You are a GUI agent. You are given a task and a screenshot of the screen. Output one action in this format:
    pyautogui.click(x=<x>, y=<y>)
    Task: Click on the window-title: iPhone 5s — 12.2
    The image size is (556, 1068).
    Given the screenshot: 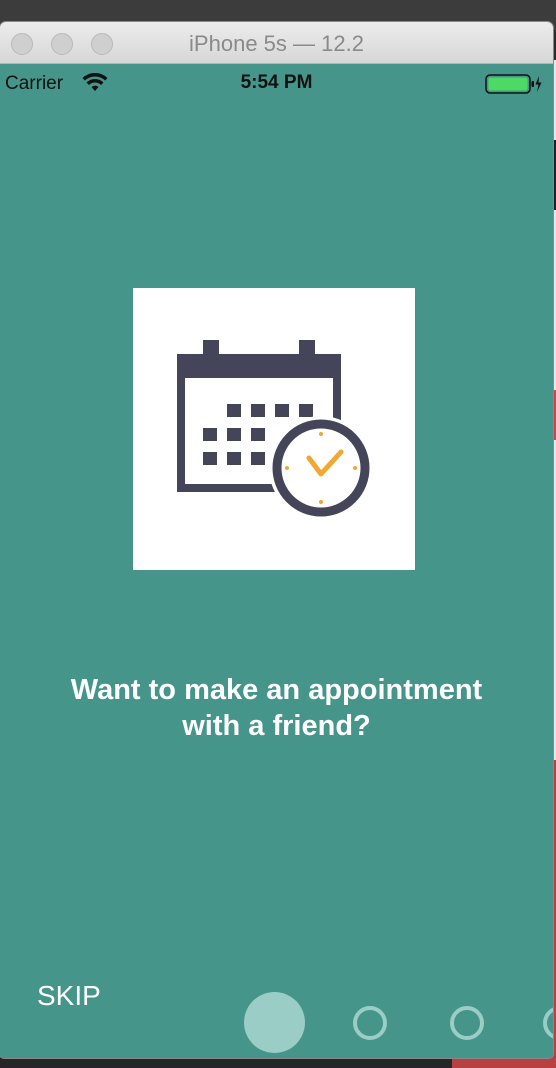 What is the action you would take?
    pyautogui.click(x=276, y=43)
    